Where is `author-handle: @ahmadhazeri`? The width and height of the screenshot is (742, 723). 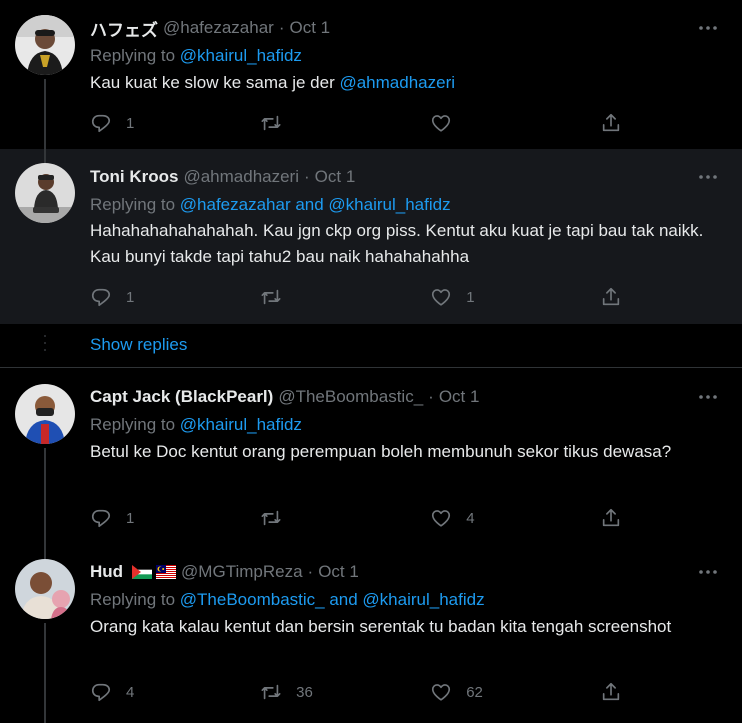 author-handle: @ahmadhazeri is located at coordinates (241, 177).